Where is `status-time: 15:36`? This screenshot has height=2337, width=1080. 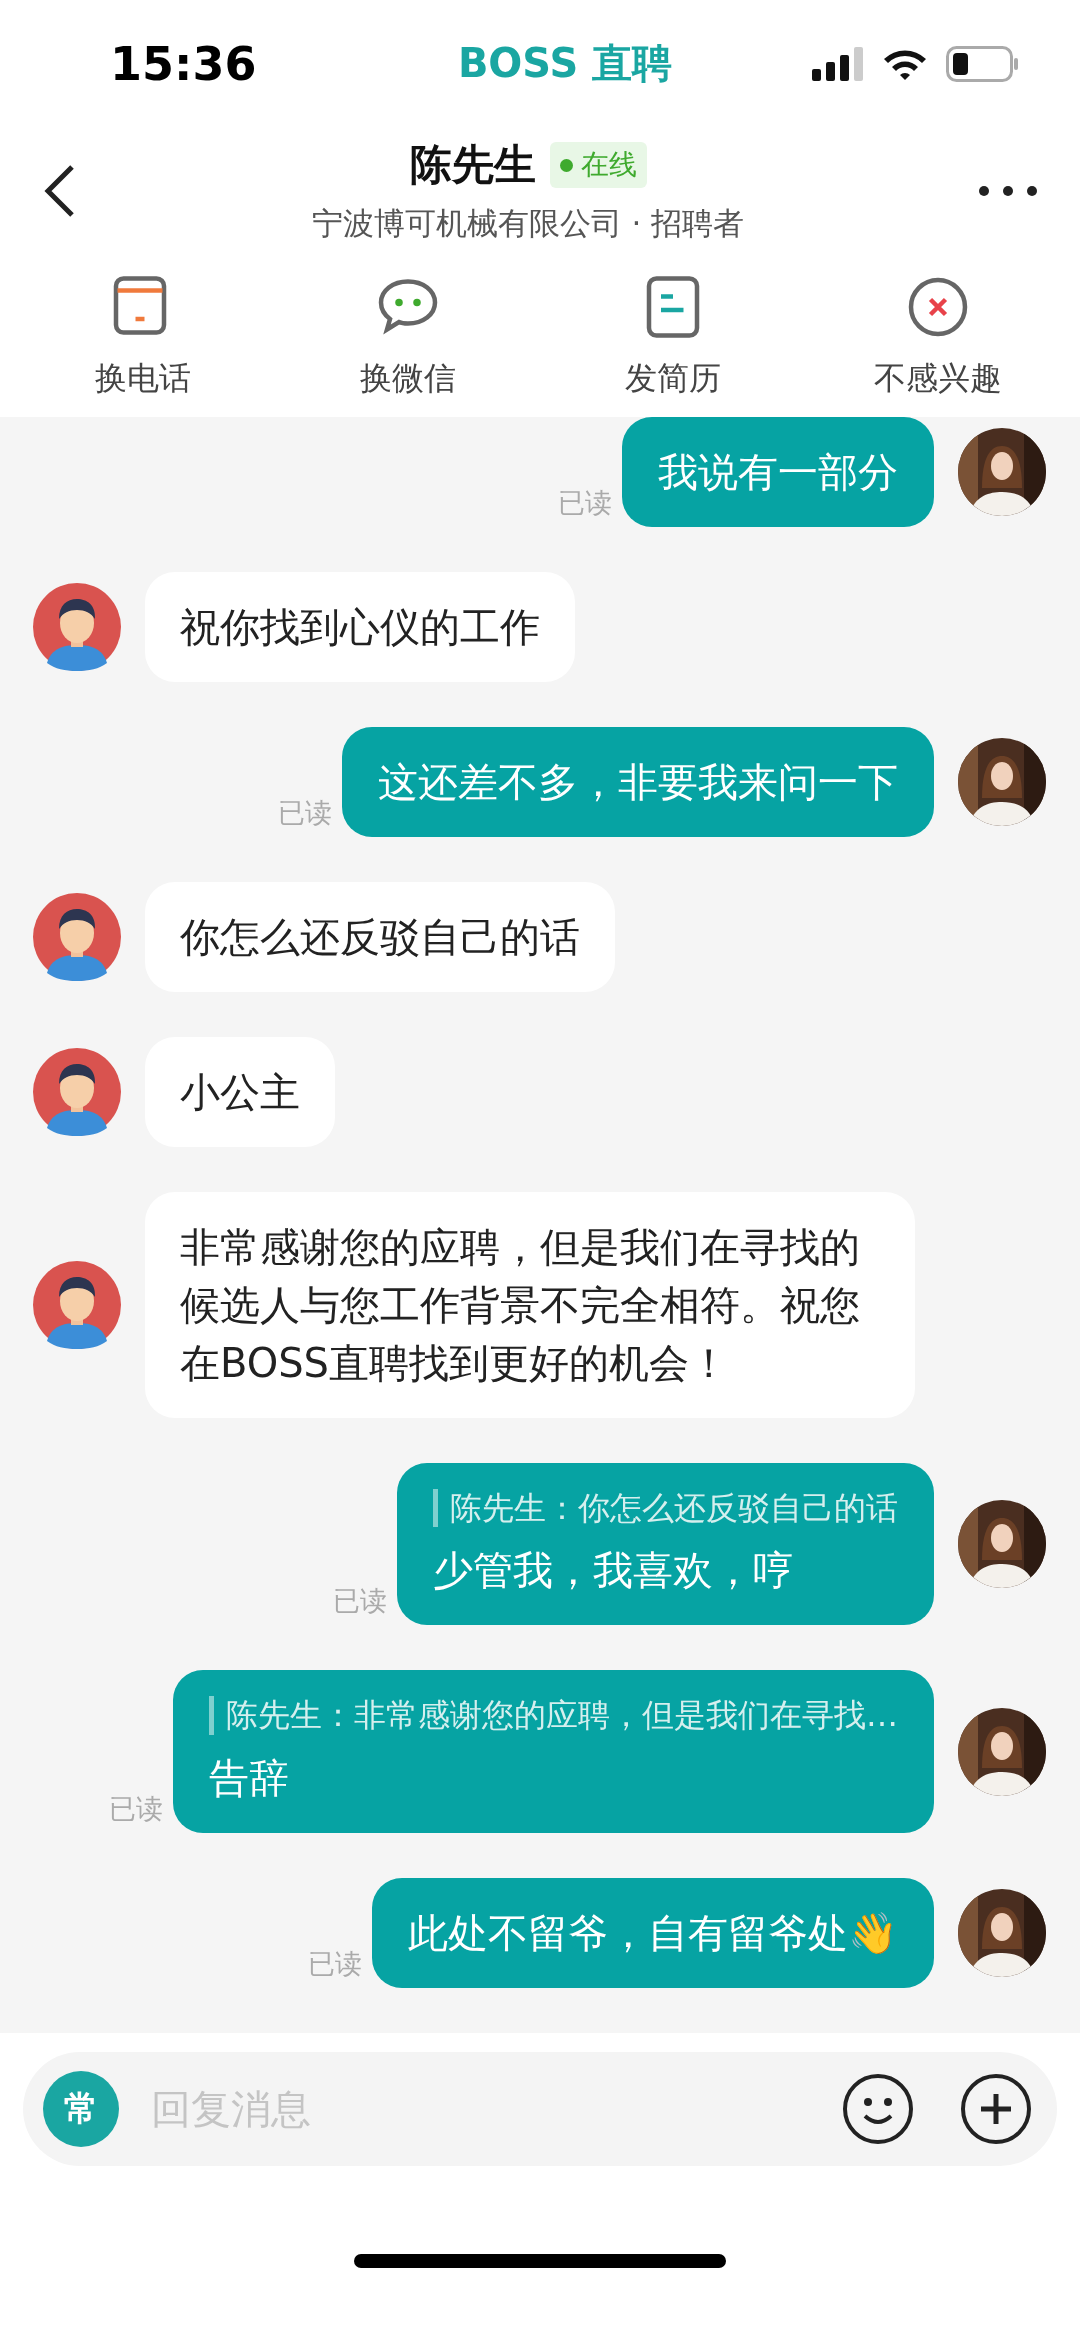
status-time: 15:36 is located at coordinates (184, 63).